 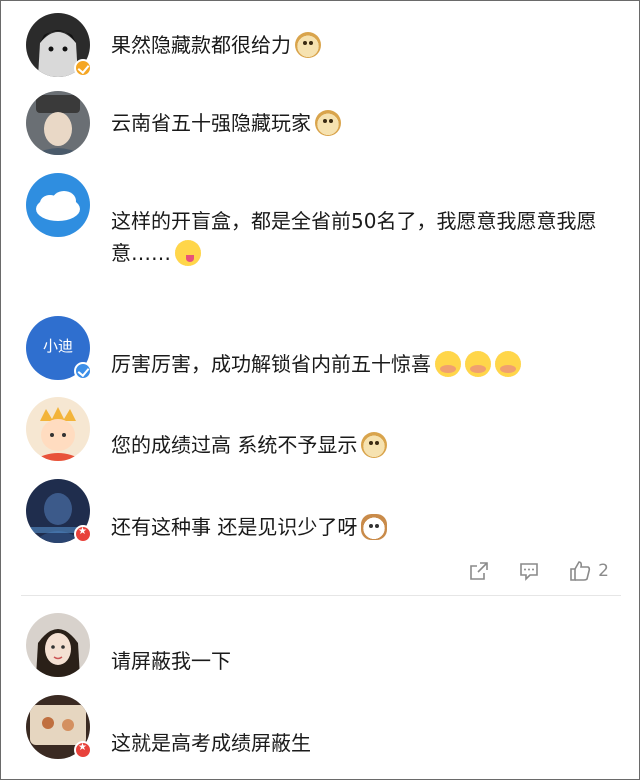 What do you see at coordinates (374, 527) in the screenshot?
I see `cat-emoji-icon` at bounding box center [374, 527].